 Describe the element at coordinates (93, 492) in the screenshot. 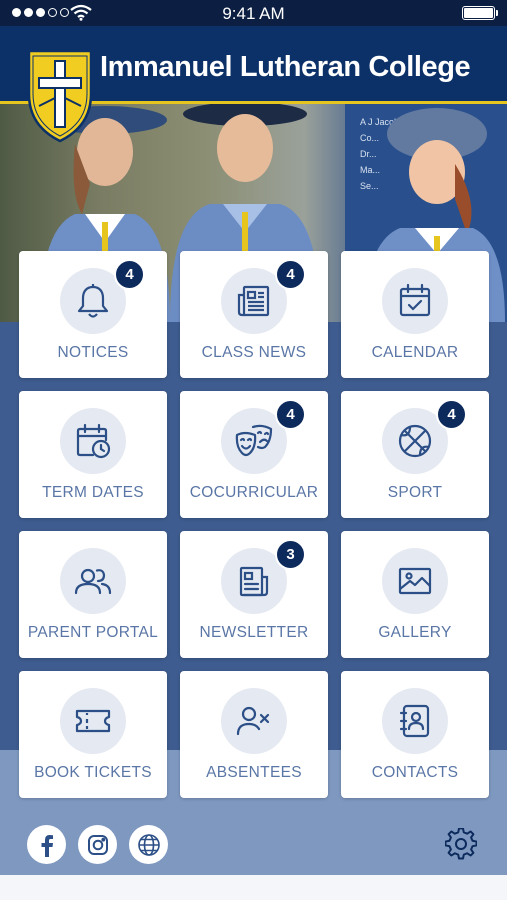

I see `tile-label: TERM DATES` at that location.